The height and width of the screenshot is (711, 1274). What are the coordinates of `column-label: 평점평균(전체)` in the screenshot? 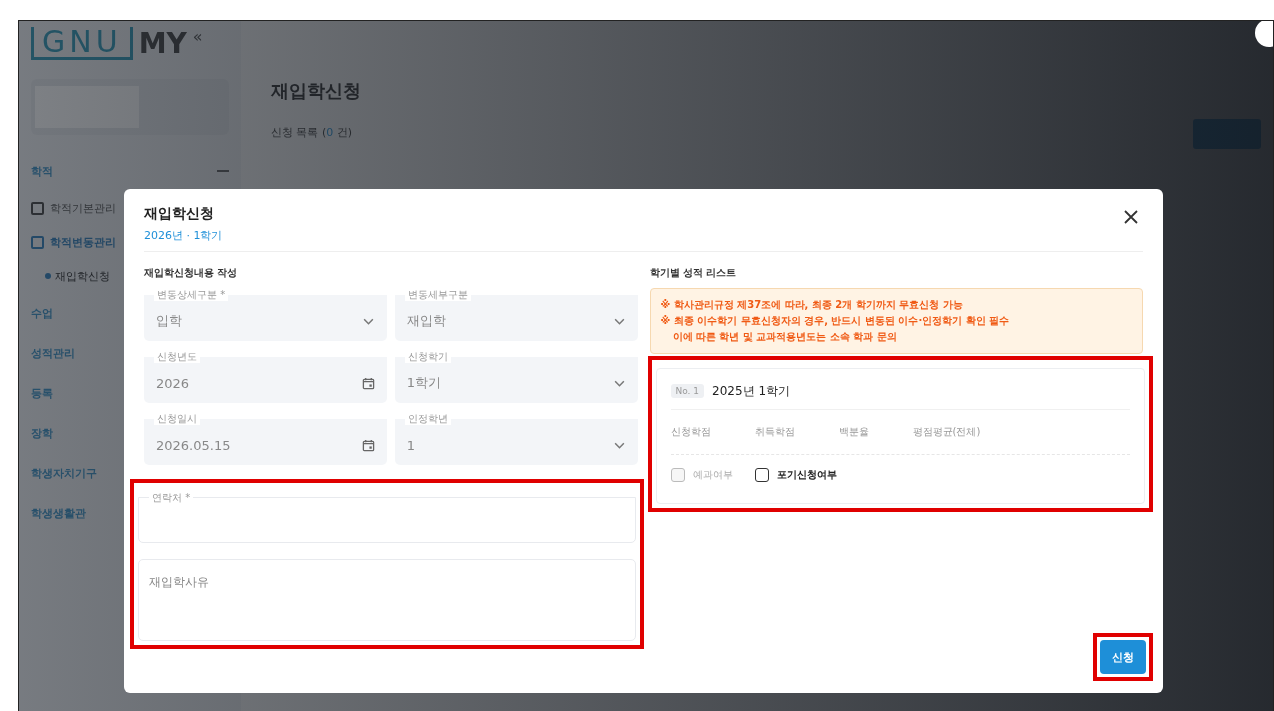 It's located at (946, 432).